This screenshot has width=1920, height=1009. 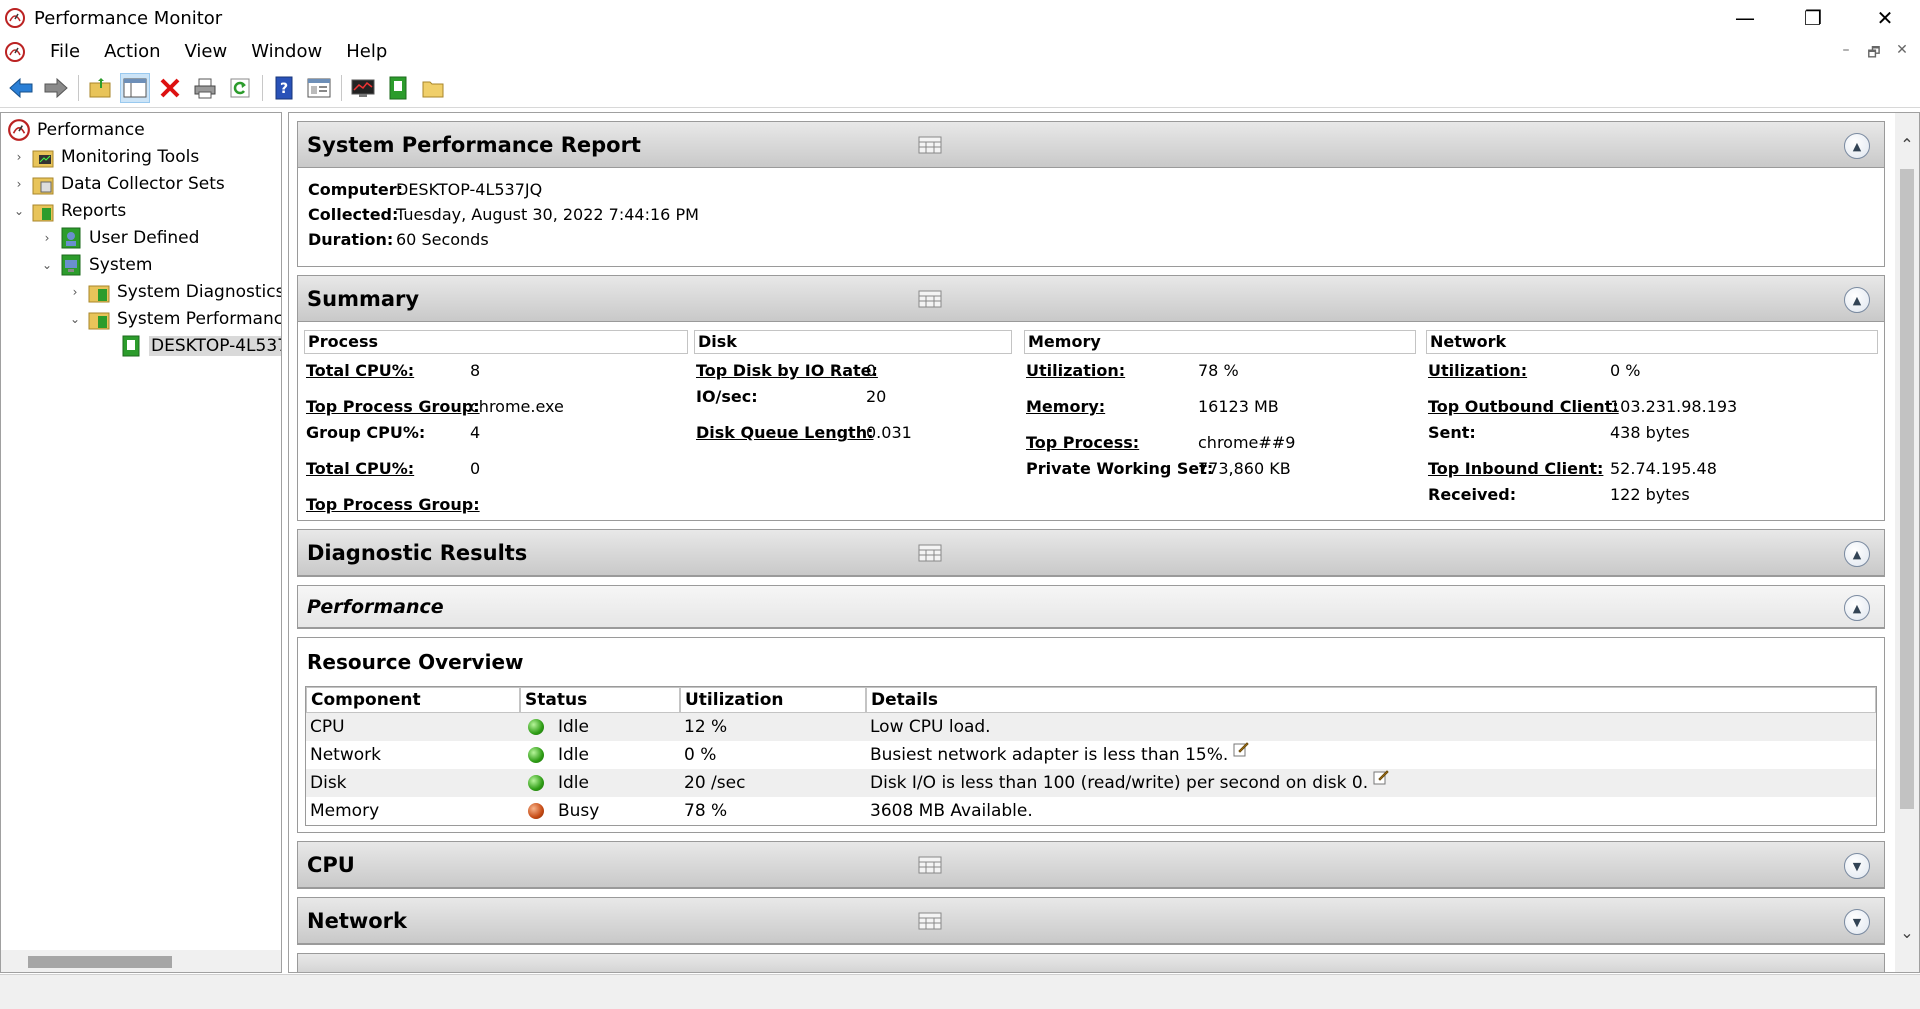 I want to click on memory-link: Memory:, so click(x=1065, y=406).